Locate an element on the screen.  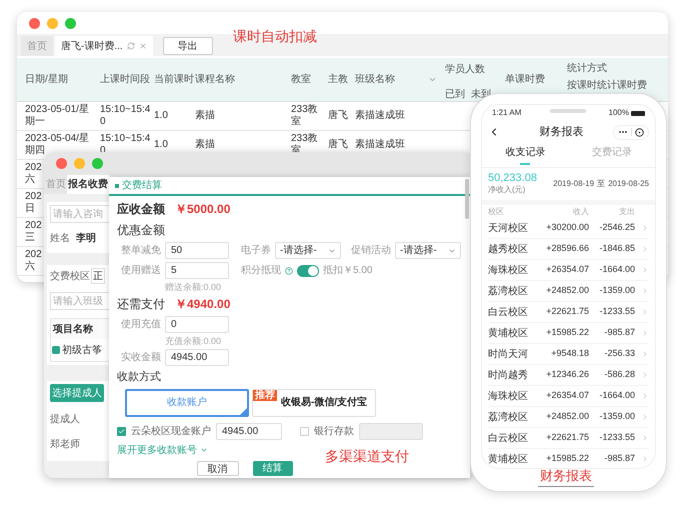
table-cell-text: 2023-05-01/星期一 is located at coordinates (57, 116).